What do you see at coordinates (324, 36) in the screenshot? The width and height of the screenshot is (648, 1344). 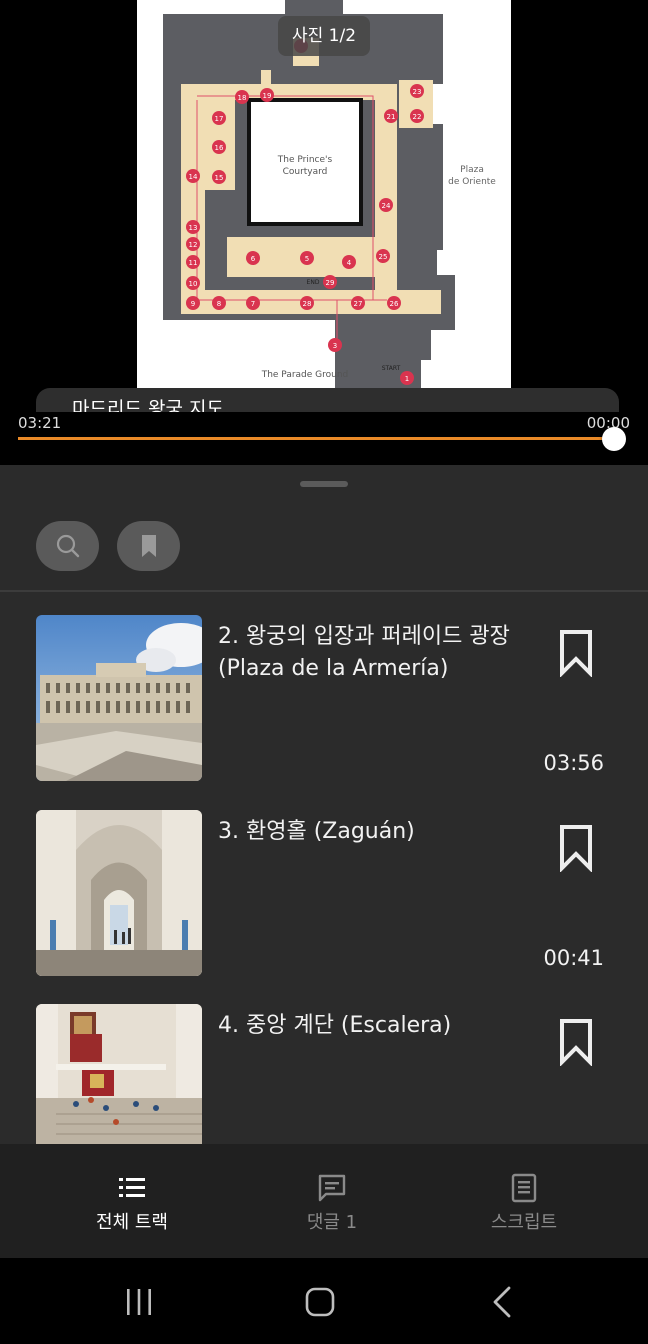 I see `photo-counter: 사진 1/2` at bounding box center [324, 36].